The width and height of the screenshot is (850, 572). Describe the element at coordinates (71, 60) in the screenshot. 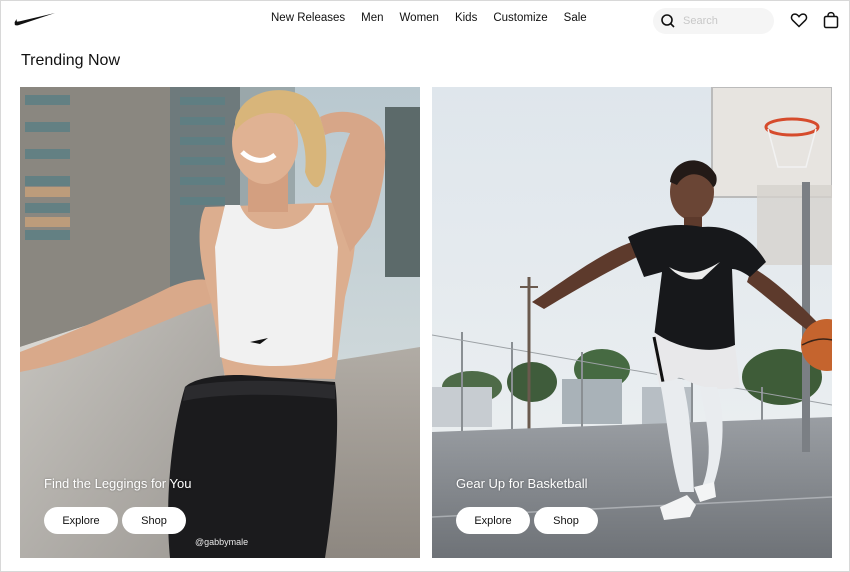

I see `section-title: Trending Now` at that location.